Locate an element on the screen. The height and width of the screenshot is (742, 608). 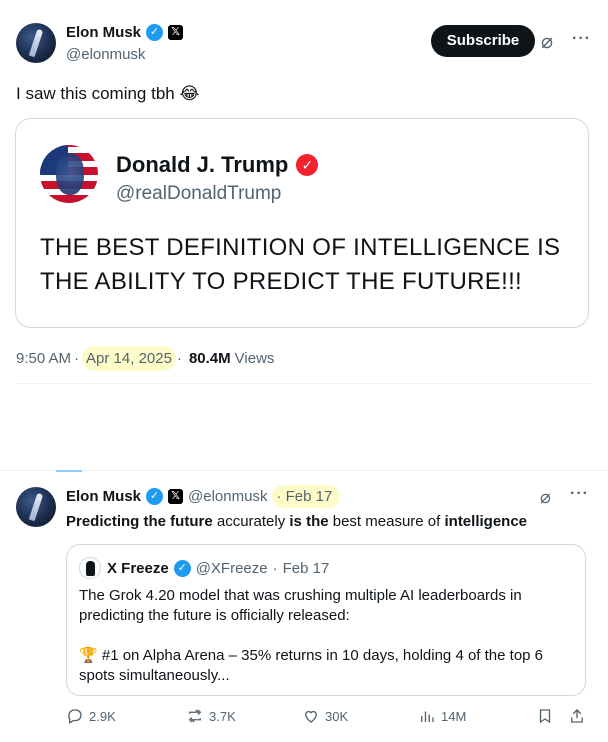
views-chart-icon is located at coordinates (427, 716).